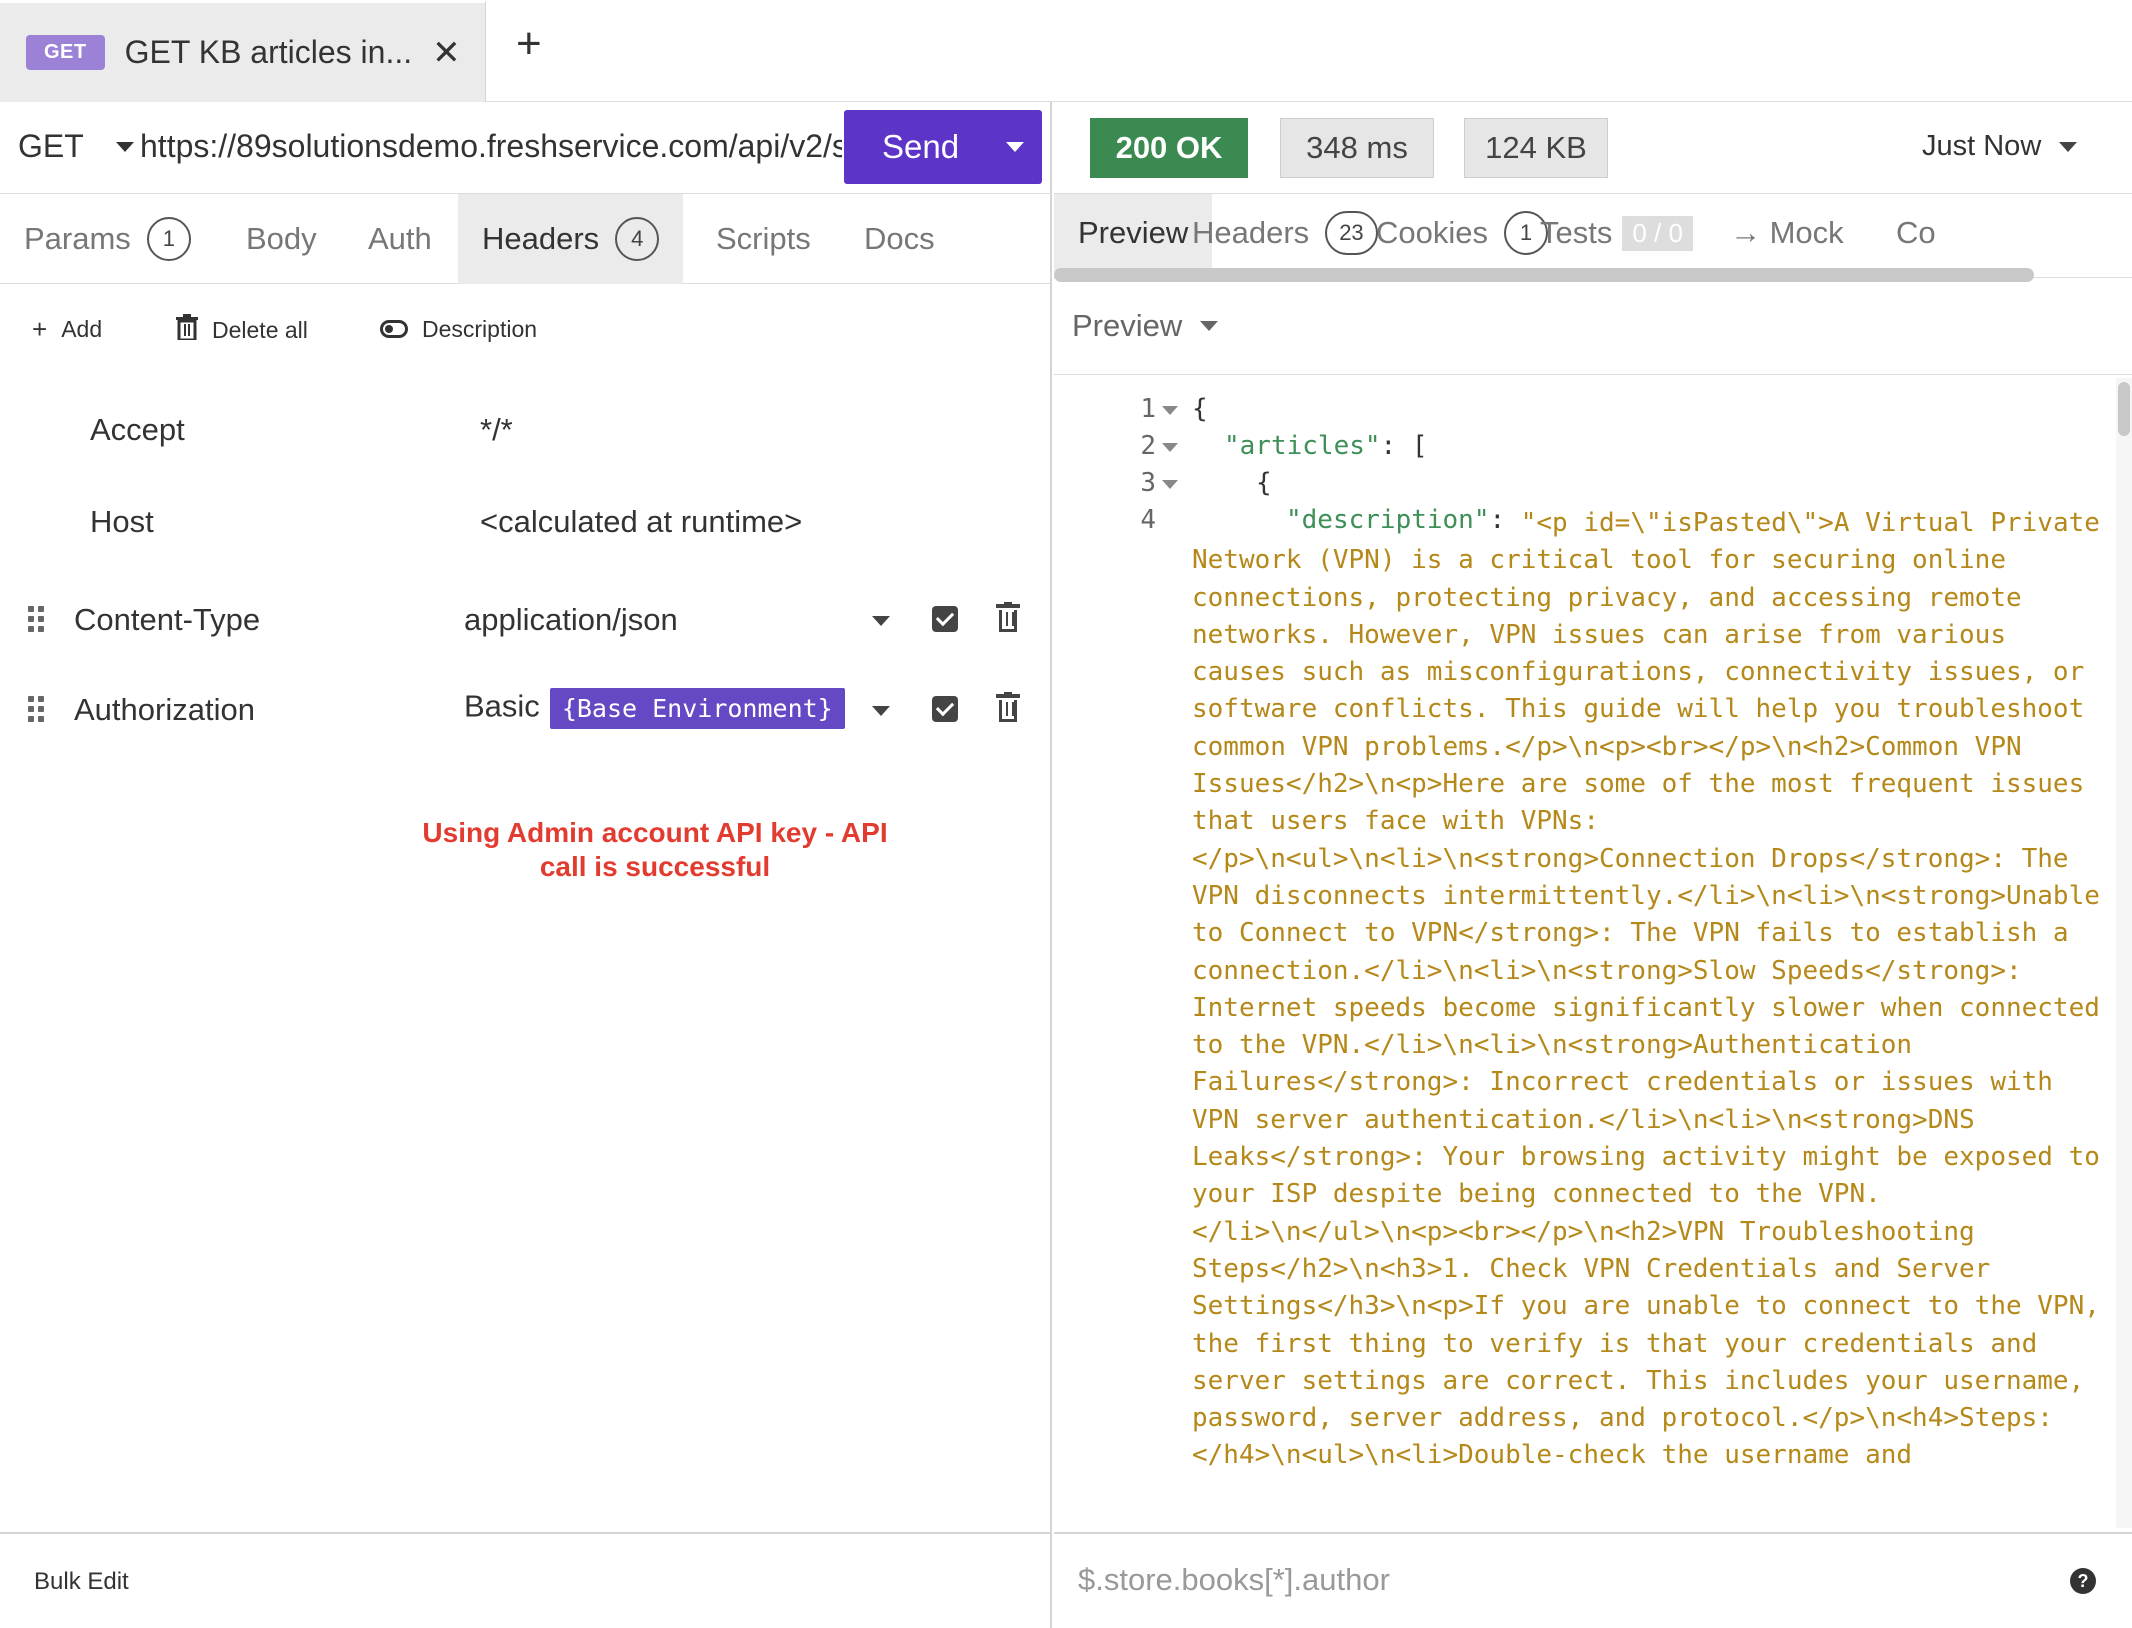 The width and height of the screenshot is (2132, 1628). What do you see at coordinates (1982, 146) in the screenshot?
I see `history-label: Just Now` at bounding box center [1982, 146].